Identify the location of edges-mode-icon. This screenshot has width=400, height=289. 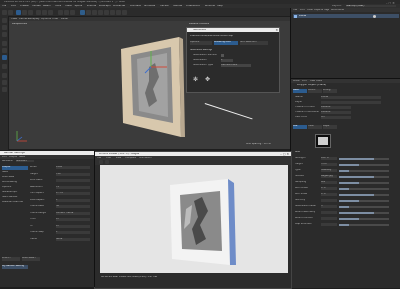
(4, 50).